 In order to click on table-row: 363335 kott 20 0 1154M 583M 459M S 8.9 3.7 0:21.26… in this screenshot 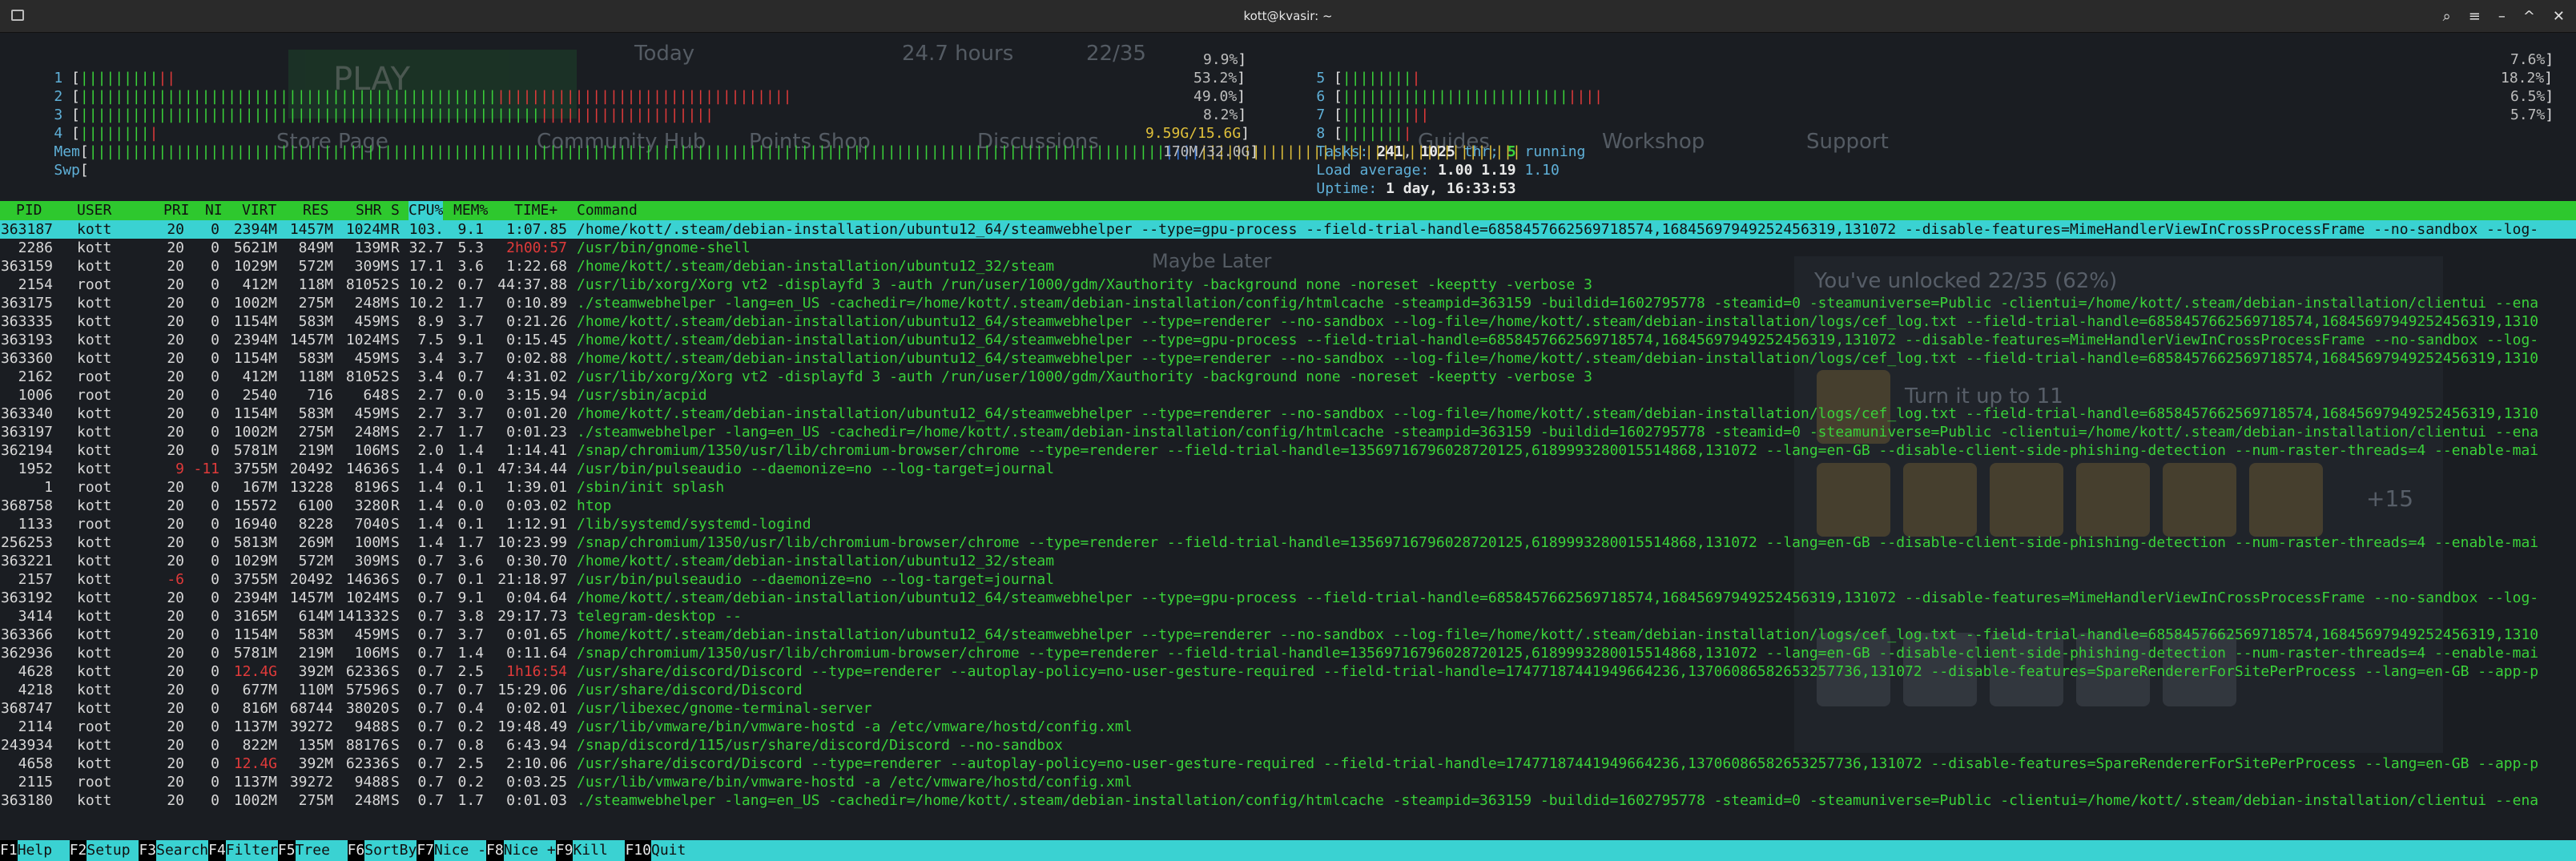, I will do `click(1288, 321)`.